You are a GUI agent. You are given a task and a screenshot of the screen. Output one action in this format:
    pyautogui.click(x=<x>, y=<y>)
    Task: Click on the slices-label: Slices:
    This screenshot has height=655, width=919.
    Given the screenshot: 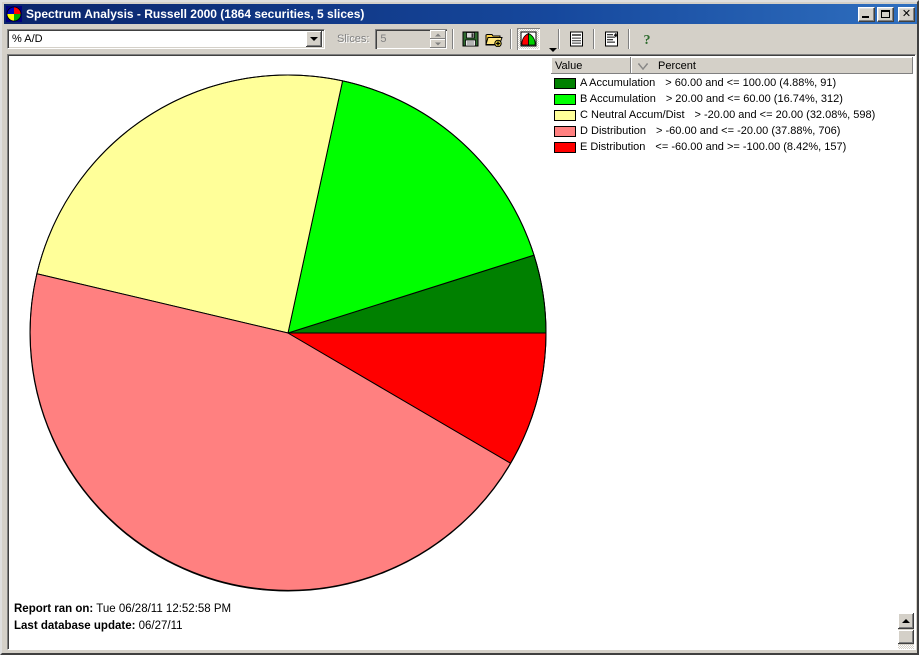 What is the action you would take?
    pyautogui.click(x=353, y=39)
    